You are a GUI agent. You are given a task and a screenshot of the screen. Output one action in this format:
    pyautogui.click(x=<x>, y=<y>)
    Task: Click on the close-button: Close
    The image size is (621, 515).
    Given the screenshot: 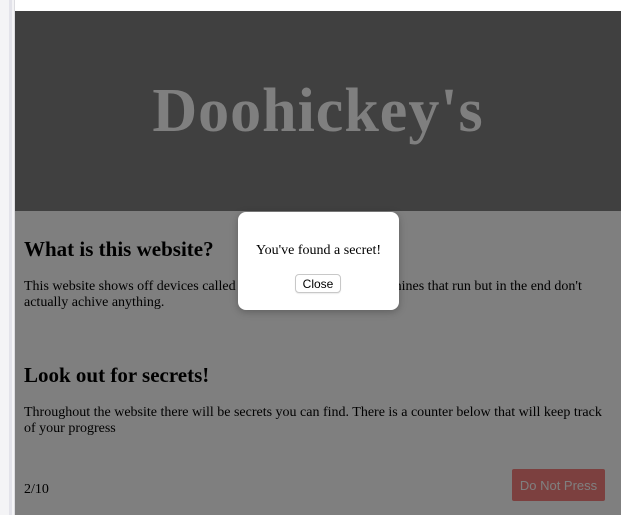 What is the action you would take?
    pyautogui.click(x=318, y=283)
    